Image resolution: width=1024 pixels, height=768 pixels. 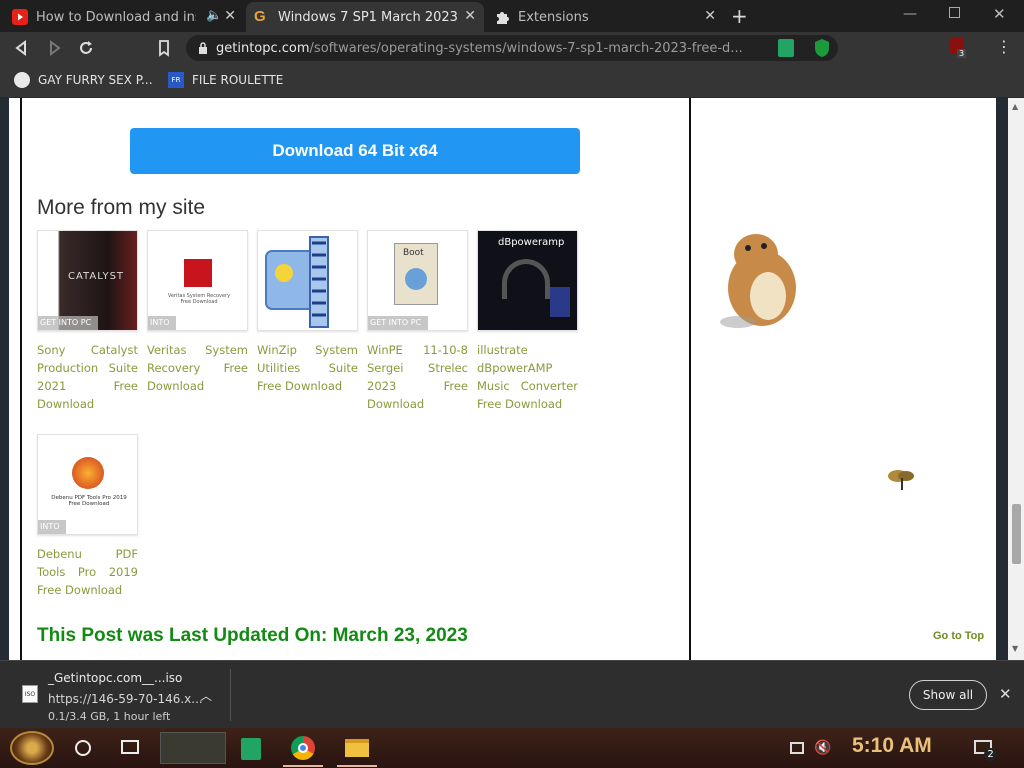 I want to click on thumbnail-text: CATALYST, so click(x=96, y=276).